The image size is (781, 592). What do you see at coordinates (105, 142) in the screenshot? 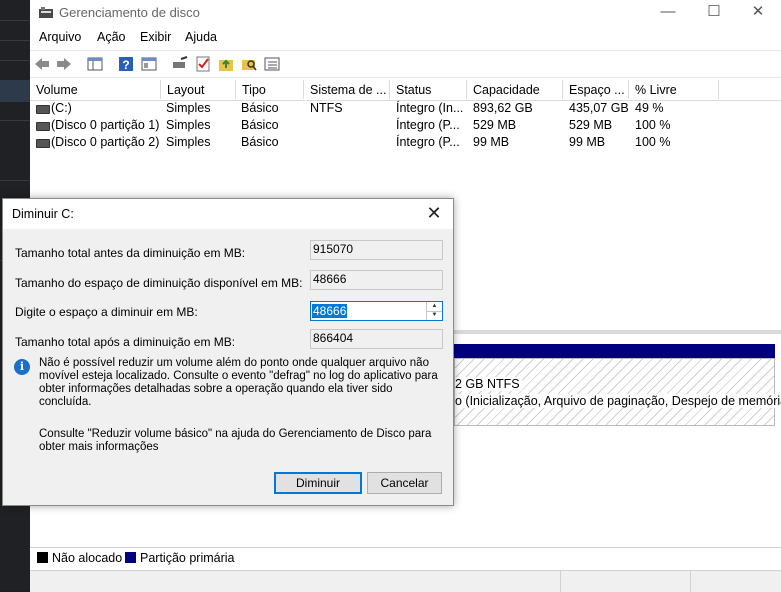
I see `cell-volume: (Disco 0 partição 2)` at bounding box center [105, 142].